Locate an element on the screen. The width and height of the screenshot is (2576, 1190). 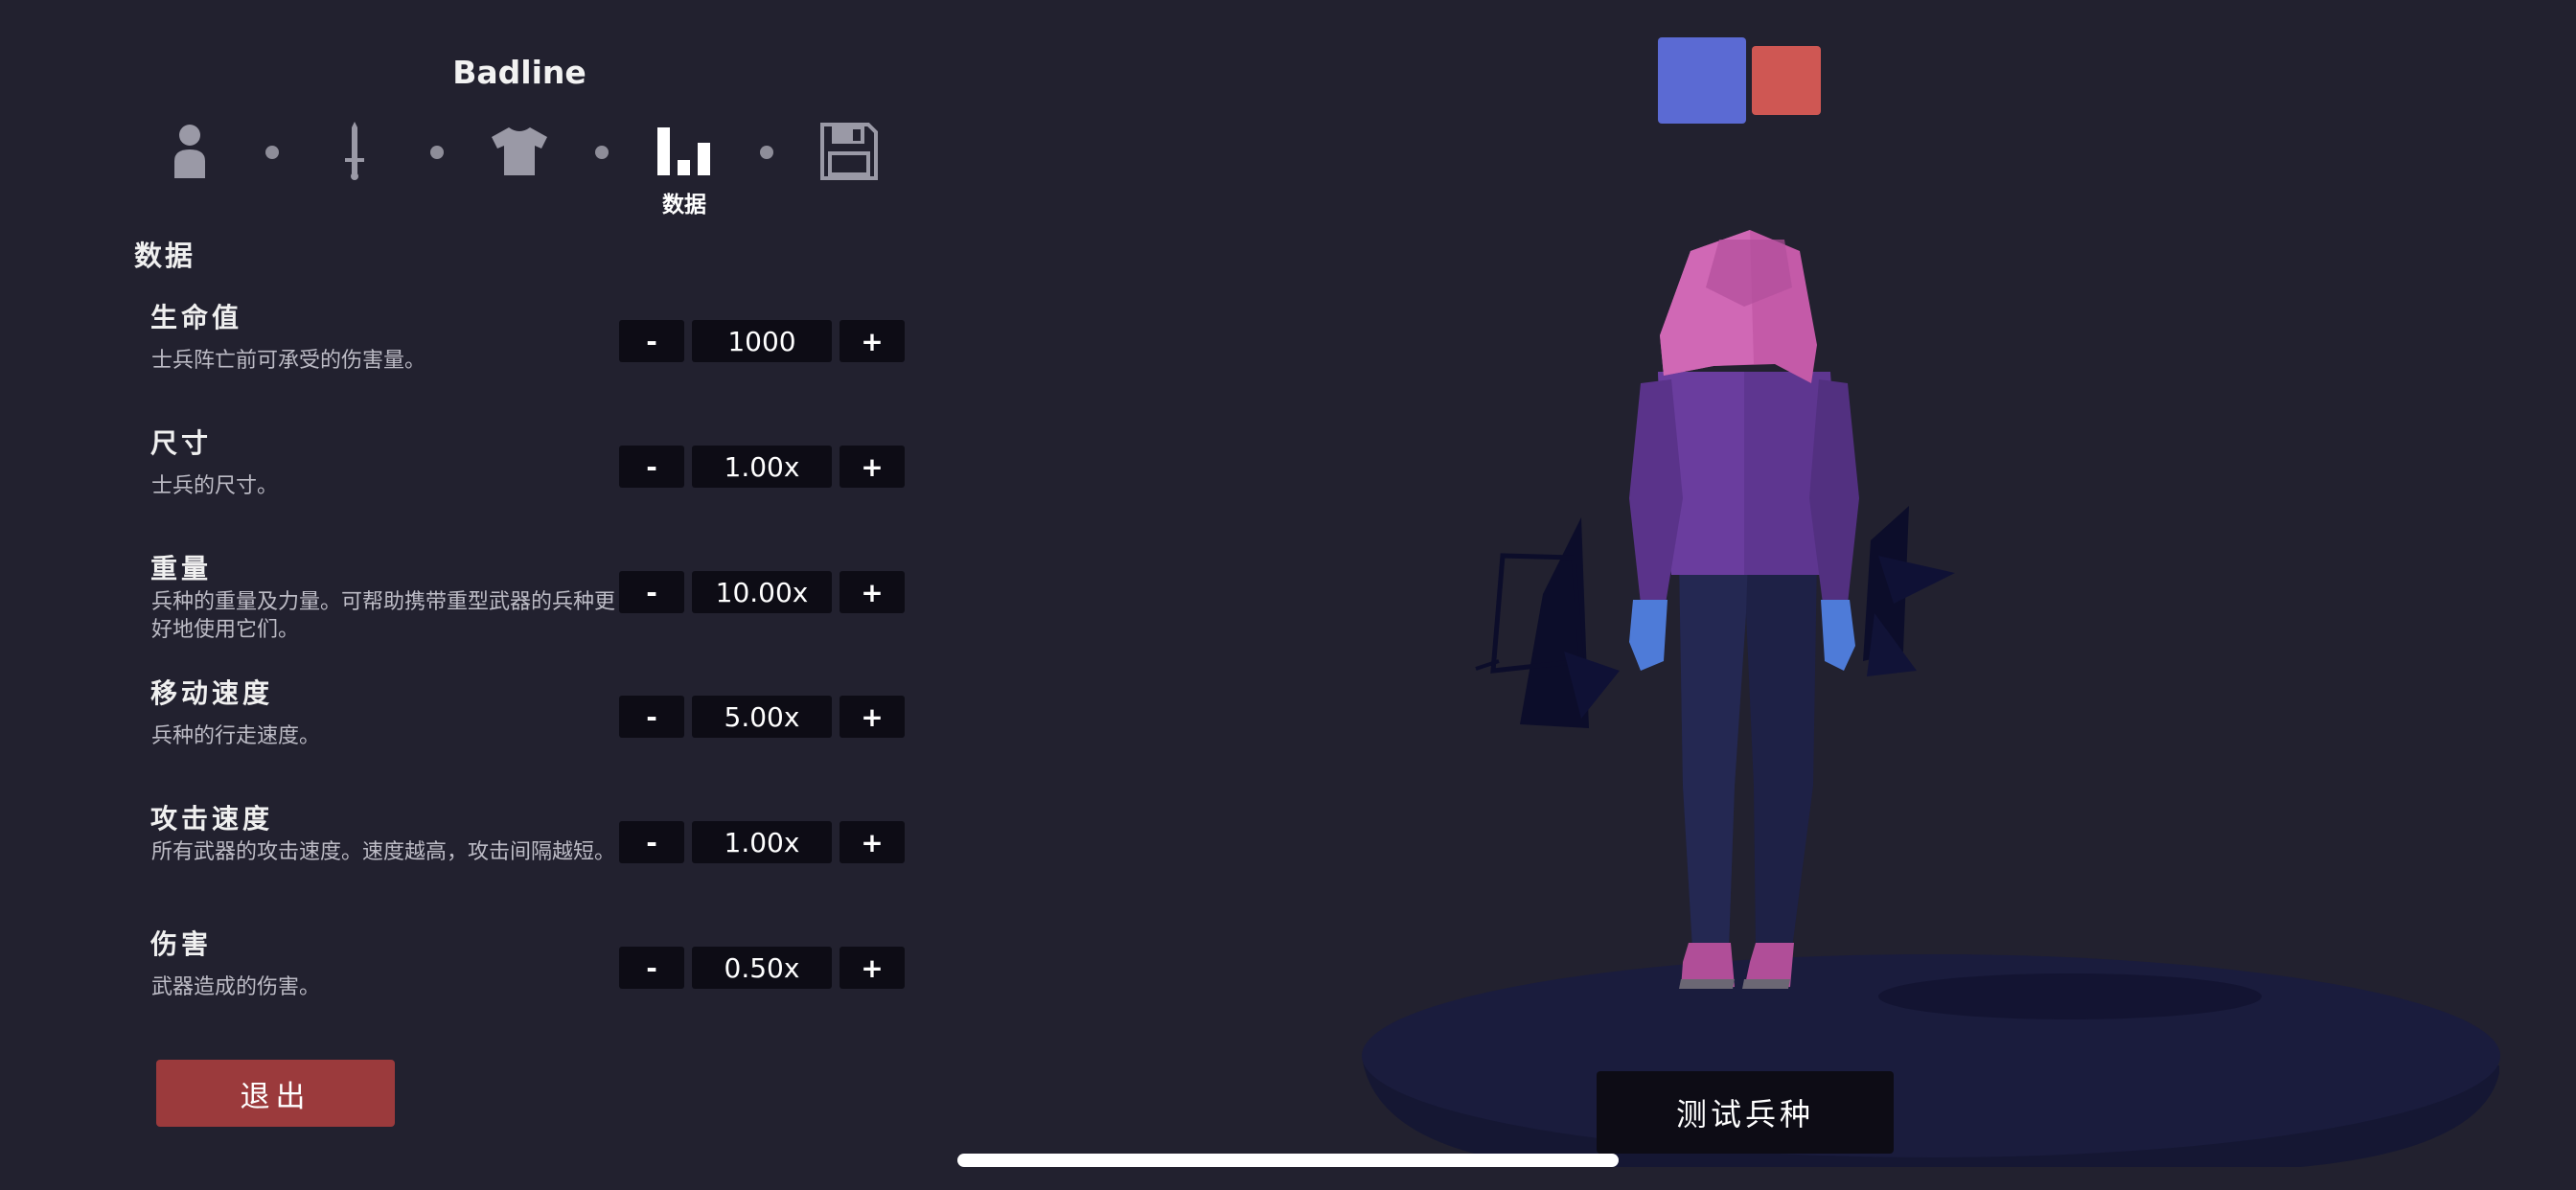
home-indicator is located at coordinates (1288, 1161).